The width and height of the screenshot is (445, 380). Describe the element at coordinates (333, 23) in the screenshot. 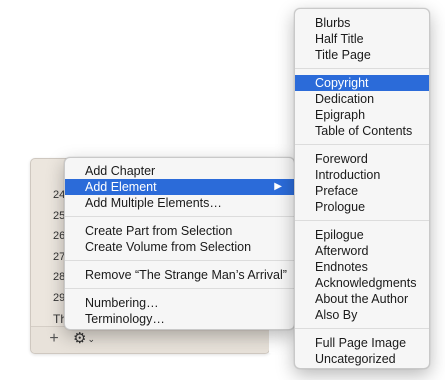

I see `menu-item-label: Blurbs` at that location.